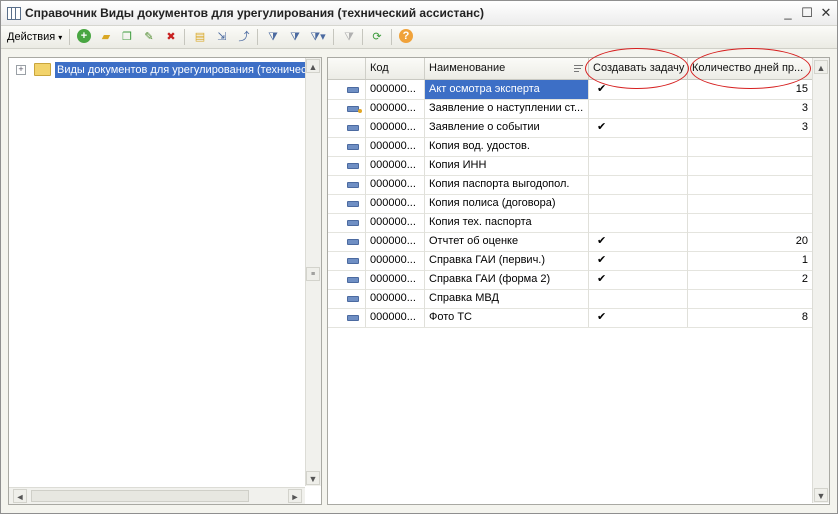 This screenshot has width=838, height=514. What do you see at coordinates (395, 68) in the screenshot?
I see `column-header-code: Код` at bounding box center [395, 68].